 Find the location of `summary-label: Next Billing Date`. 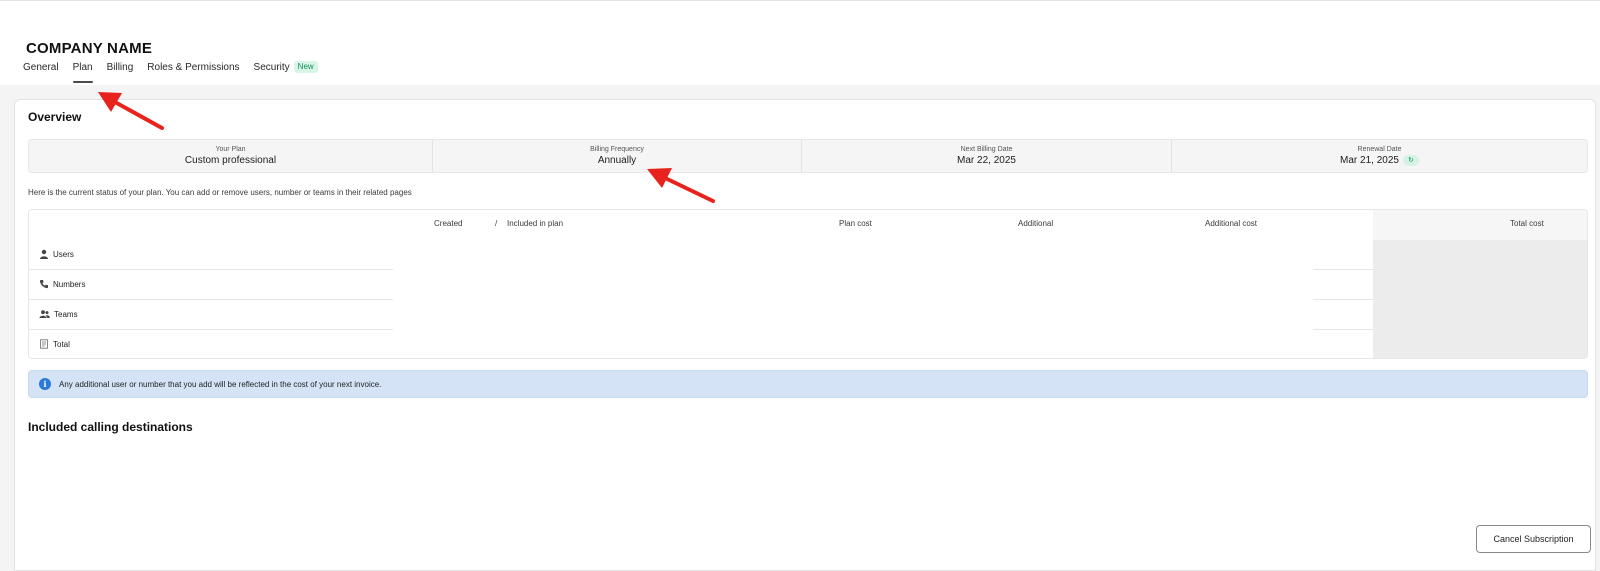

summary-label: Next Billing Date is located at coordinates (986, 149).